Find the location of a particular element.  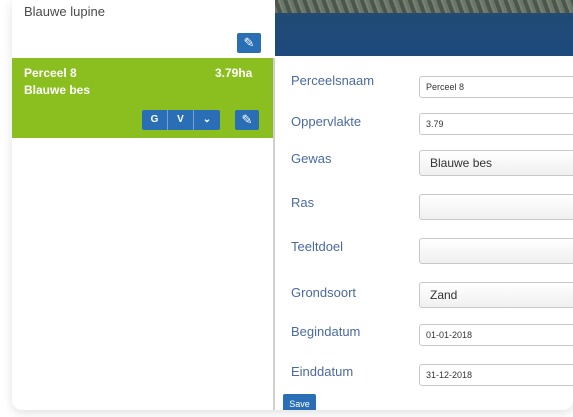

label-parcel-name: Perceelsnaam is located at coordinates (333, 80).